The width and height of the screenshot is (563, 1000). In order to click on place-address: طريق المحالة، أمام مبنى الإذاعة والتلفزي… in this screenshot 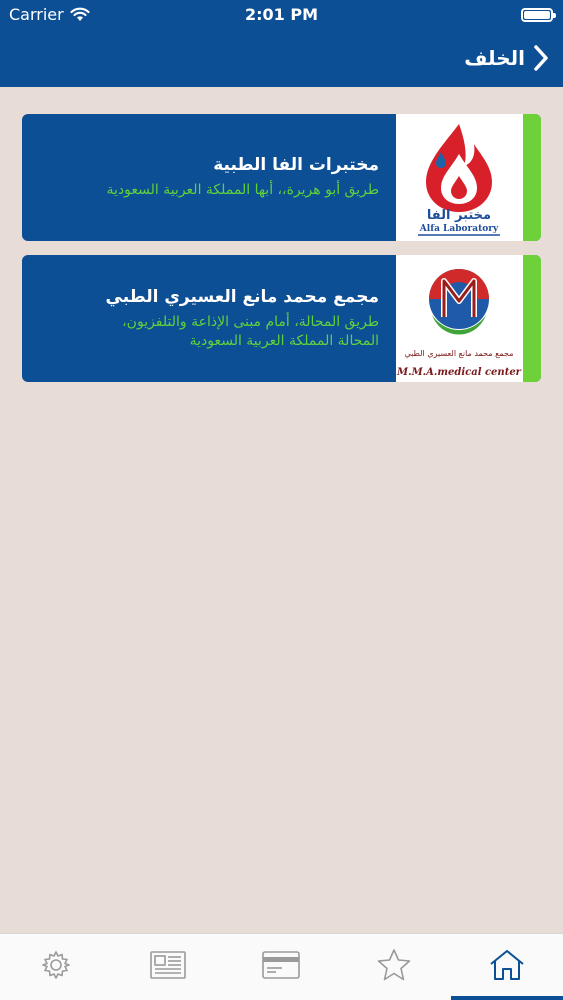, I will do `click(209, 332)`.